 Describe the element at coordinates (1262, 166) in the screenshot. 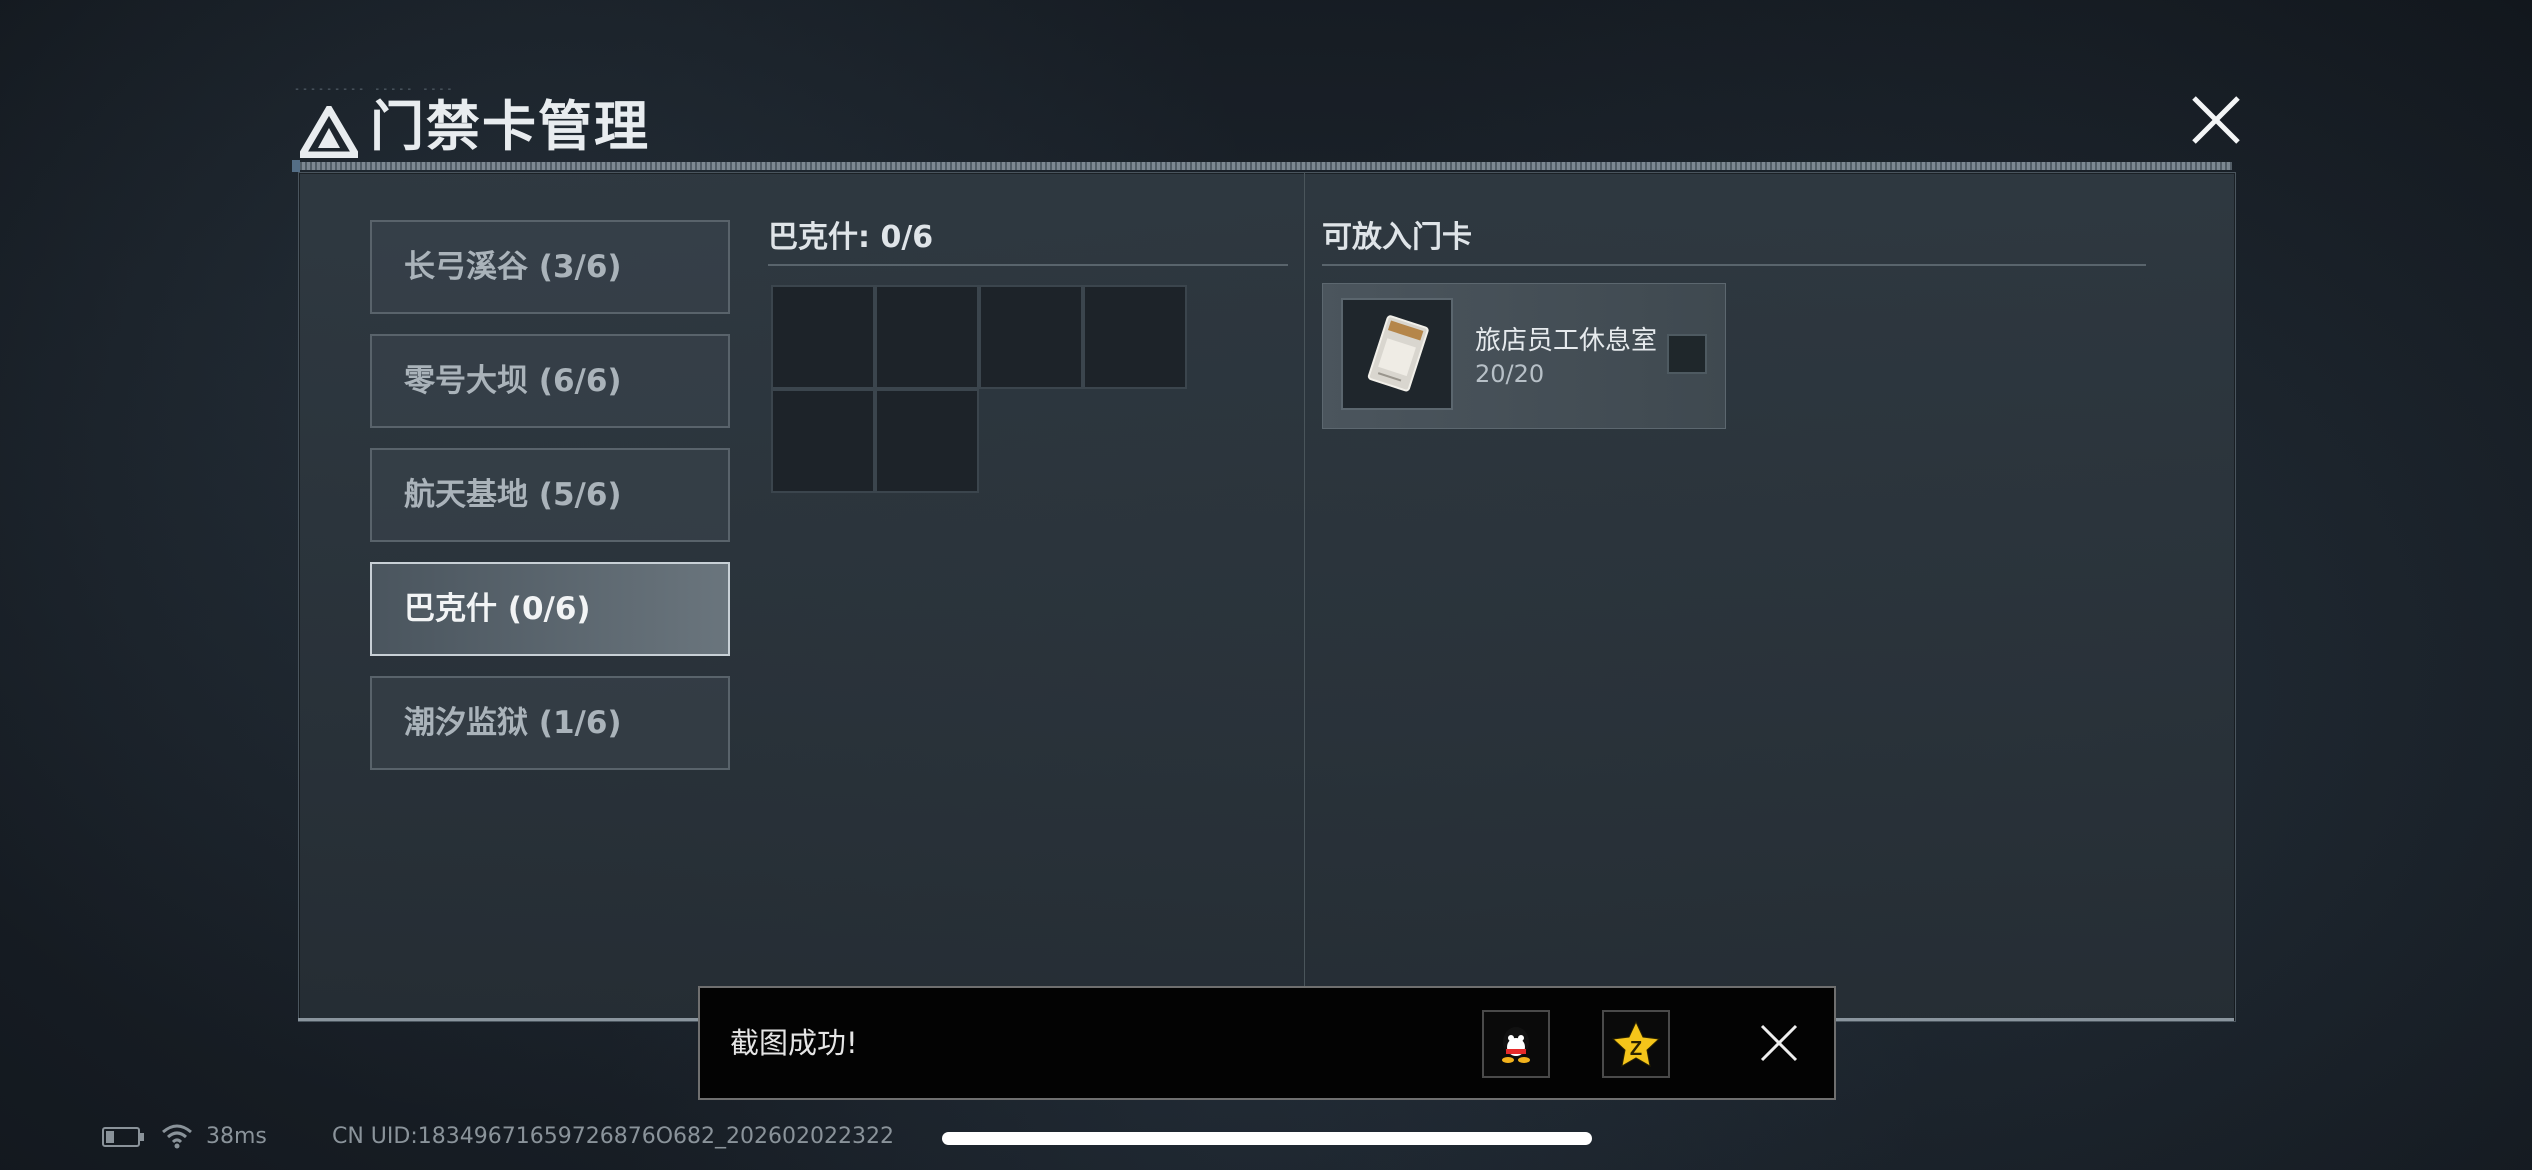

I see `header-rule` at that location.